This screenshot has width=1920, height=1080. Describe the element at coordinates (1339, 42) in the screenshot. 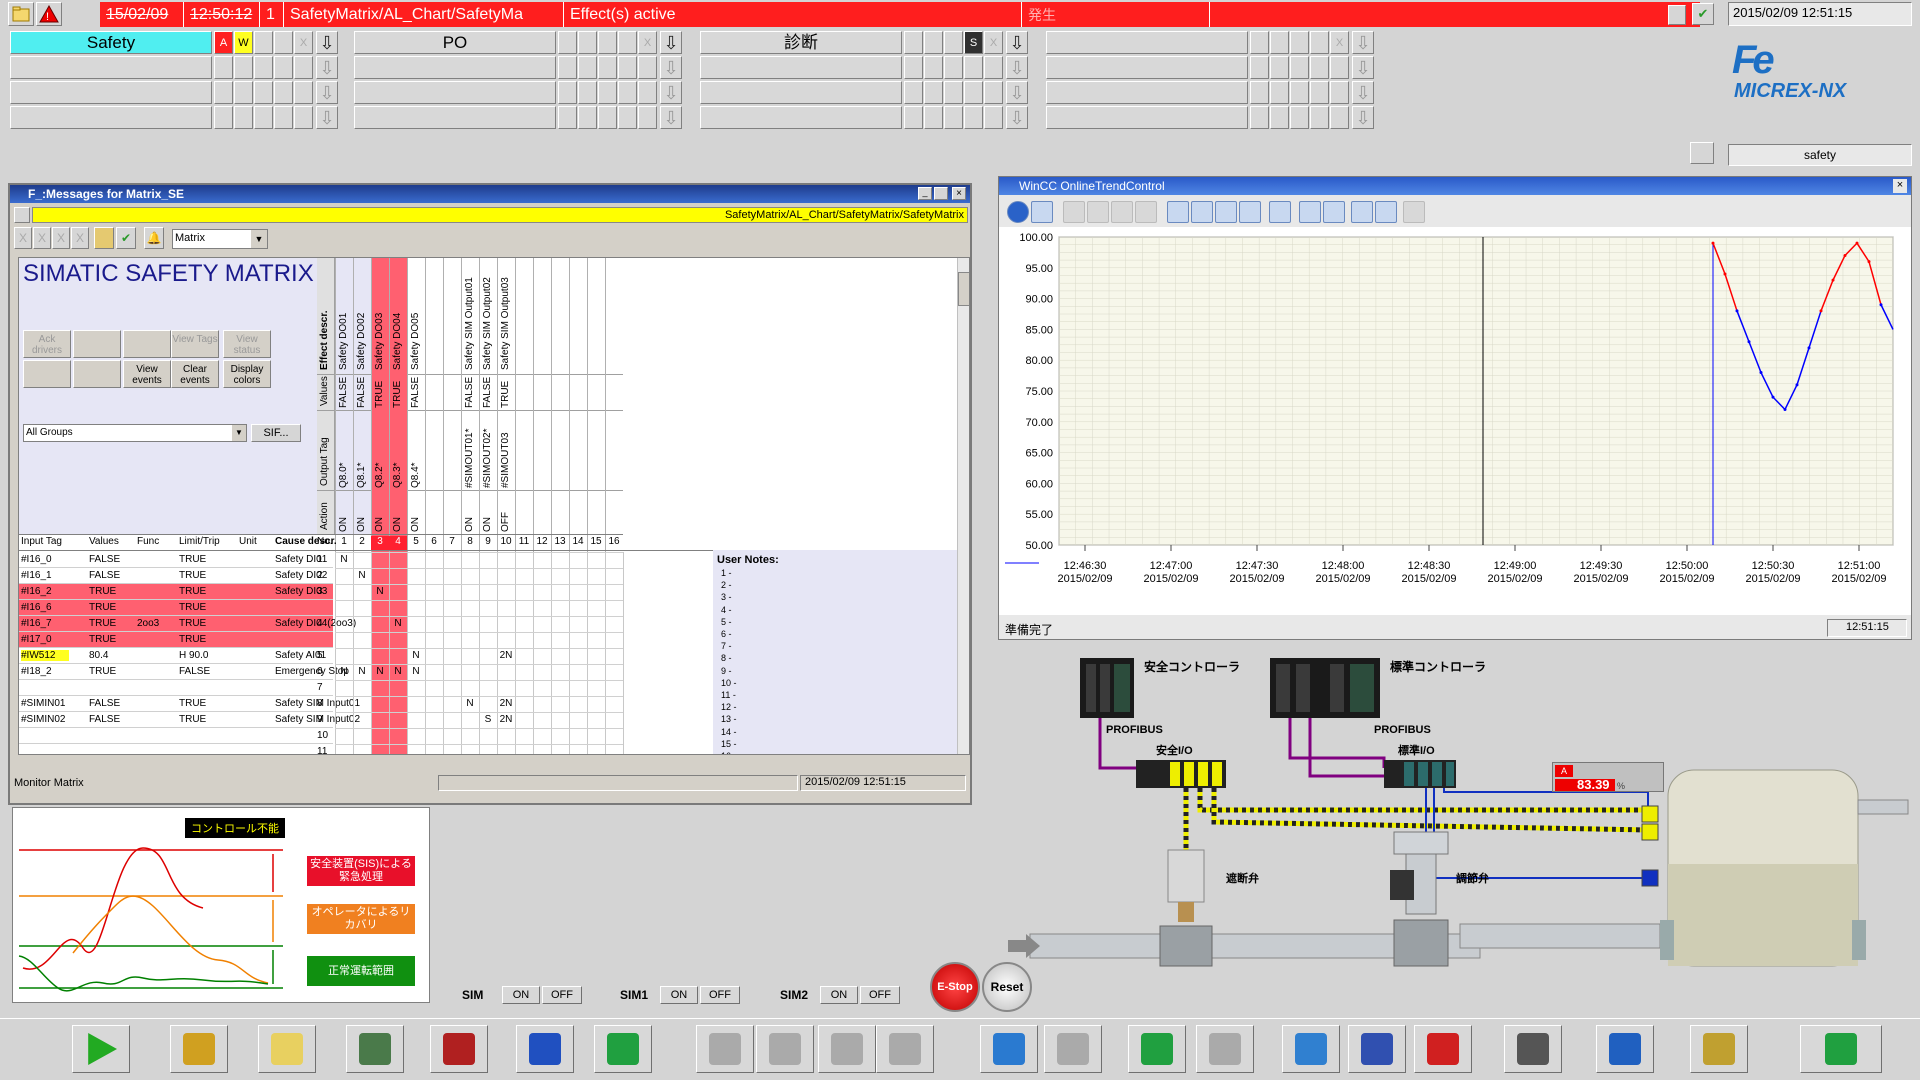

I see `area-cell-0-3-4: X` at that location.